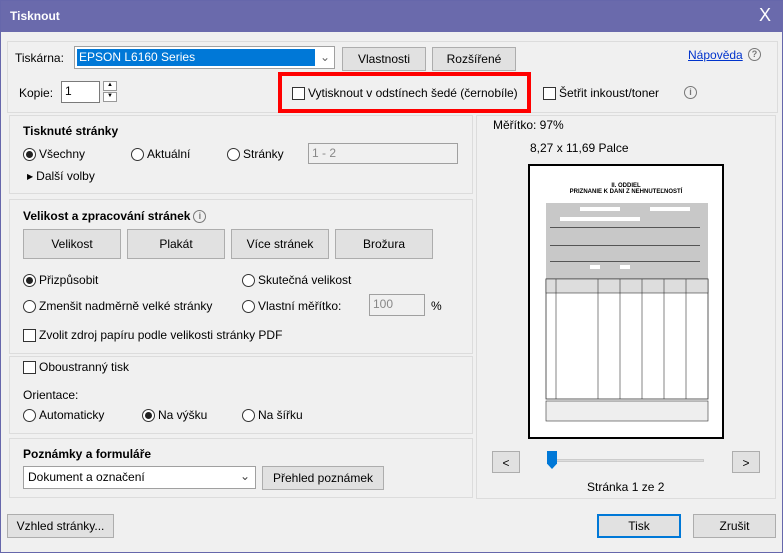  I want to click on radio-all: Všechny, so click(54, 154).